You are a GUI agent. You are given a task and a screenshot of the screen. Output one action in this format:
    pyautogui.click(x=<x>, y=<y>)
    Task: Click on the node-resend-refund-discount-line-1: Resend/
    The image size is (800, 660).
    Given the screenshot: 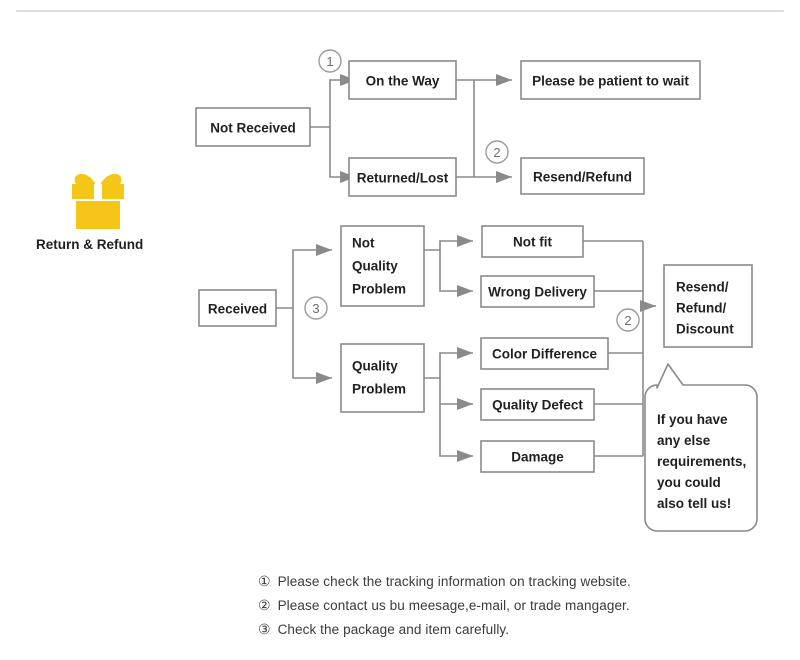 What is the action you would take?
    pyautogui.click(x=702, y=287)
    